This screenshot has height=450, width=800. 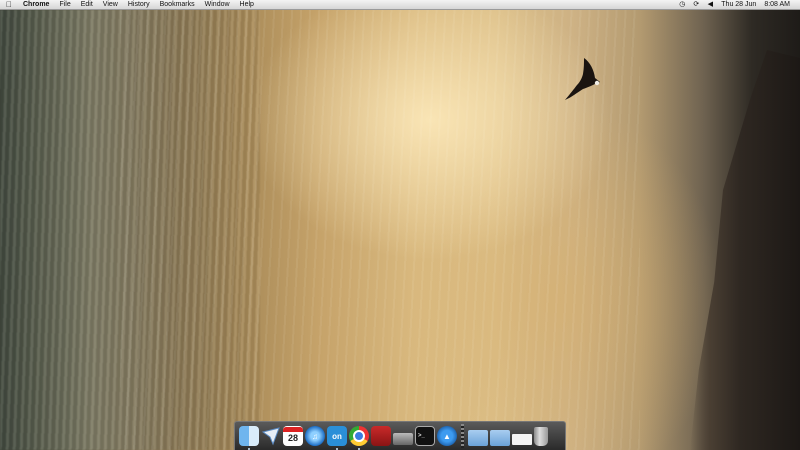 What do you see at coordinates (462, 436) in the screenshot?
I see `dock-separator` at bounding box center [462, 436].